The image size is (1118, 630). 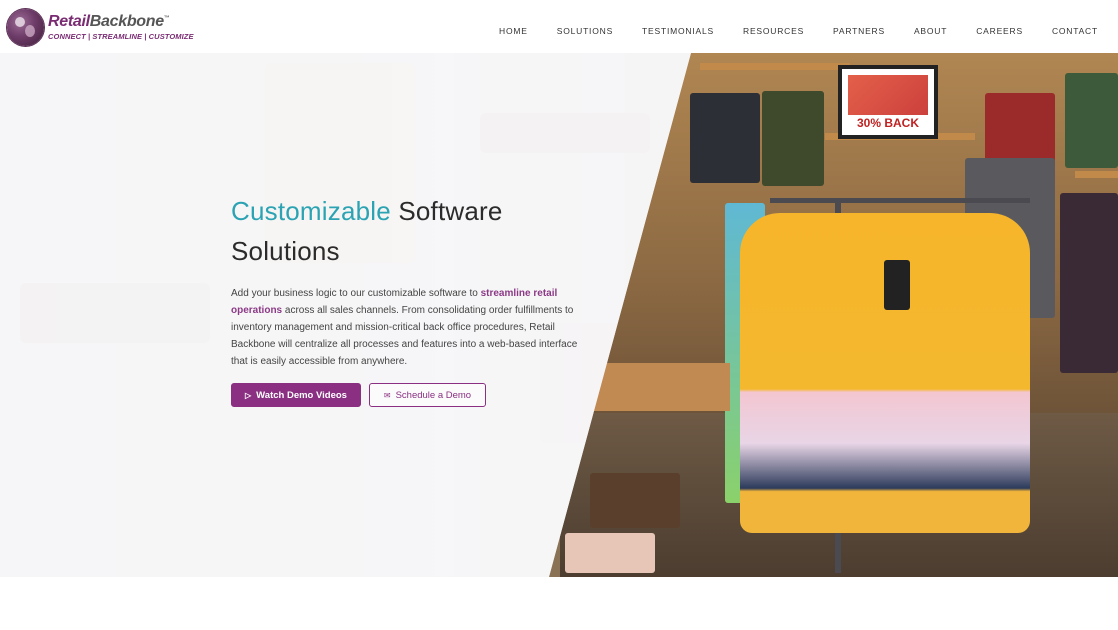 What do you see at coordinates (387, 395) in the screenshot?
I see `mail-icon: ✉` at bounding box center [387, 395].